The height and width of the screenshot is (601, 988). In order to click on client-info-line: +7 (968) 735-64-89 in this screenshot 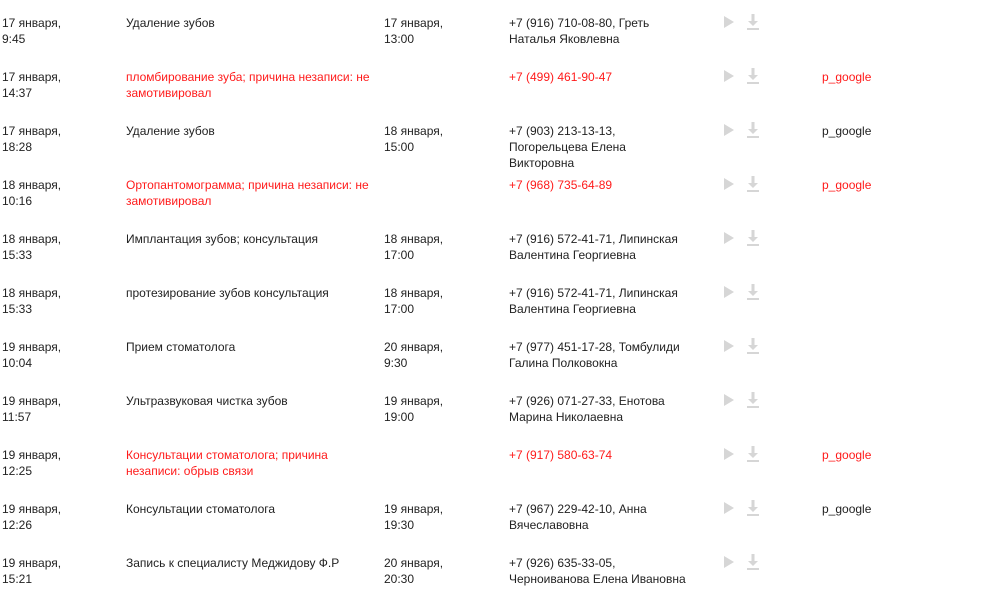, I will do `click(561, 185)`.